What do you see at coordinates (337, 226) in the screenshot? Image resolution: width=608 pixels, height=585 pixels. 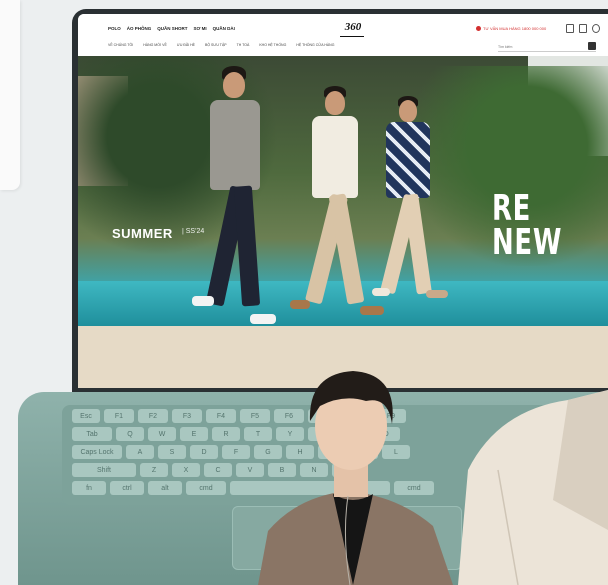 I see `model-white-shirt` at bounding box center [337, 226].